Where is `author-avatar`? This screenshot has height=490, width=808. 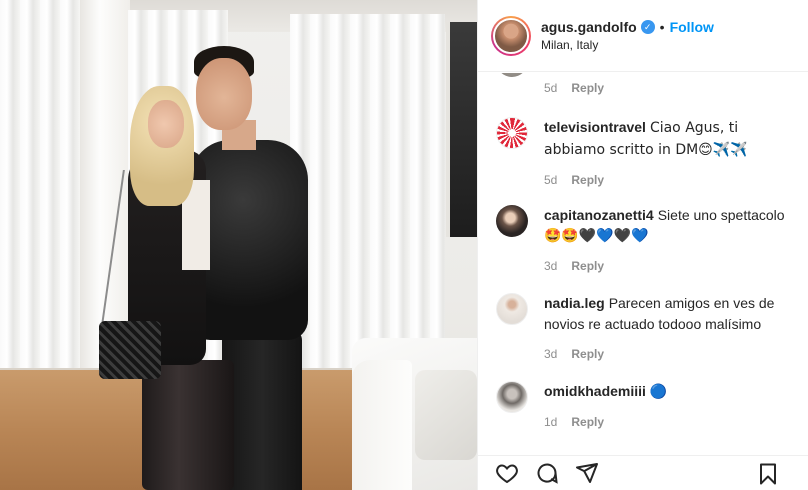
author-avatar is located at coordinates (511, 35).